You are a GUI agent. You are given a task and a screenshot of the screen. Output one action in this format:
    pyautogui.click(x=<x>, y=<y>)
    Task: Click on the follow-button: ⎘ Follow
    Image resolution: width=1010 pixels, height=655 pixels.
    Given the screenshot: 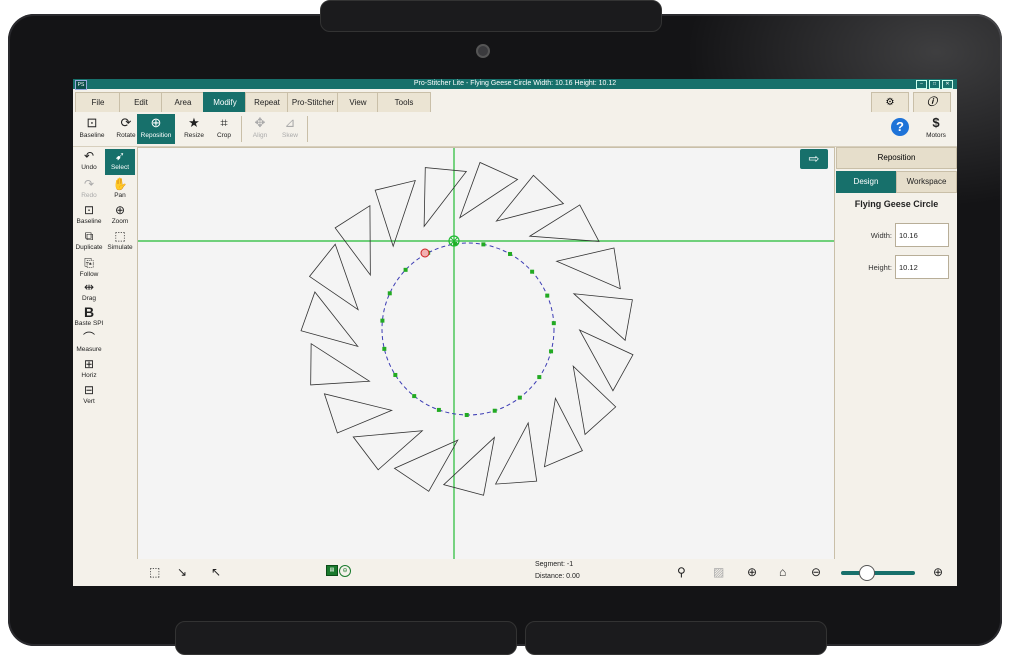 What is the action you would take?
    pyautogui.click(x=89, y=269)
    